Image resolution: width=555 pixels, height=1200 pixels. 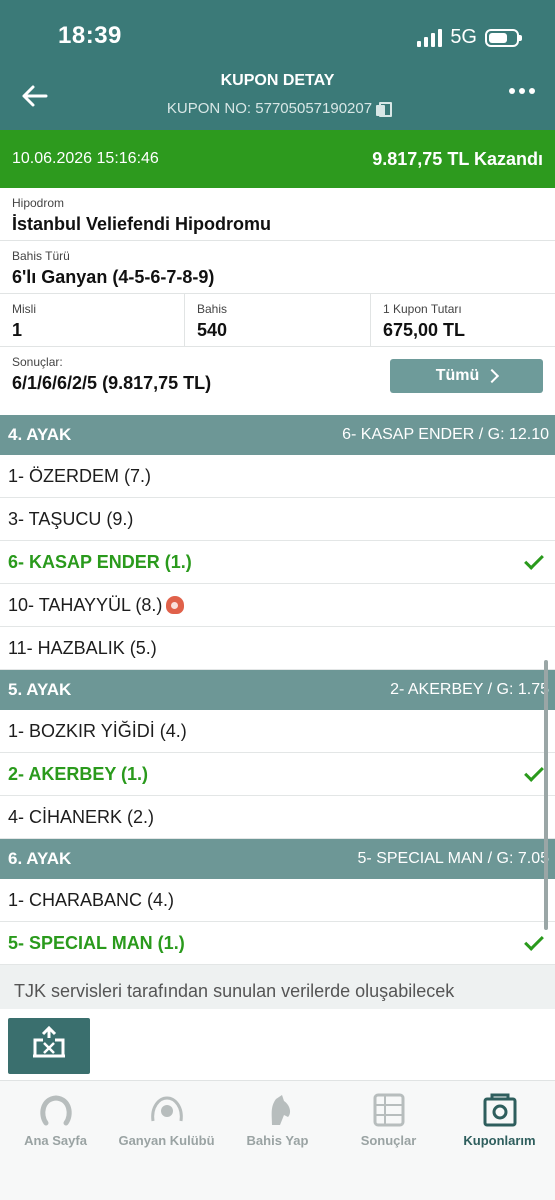 What do you see at coordinates (277, 267) in the screenshot?
I see `bet-type-cell: Bahis Türü 6'lı Ganyan (4-5-6-7-8-9)` at bounding box center [277, 267].